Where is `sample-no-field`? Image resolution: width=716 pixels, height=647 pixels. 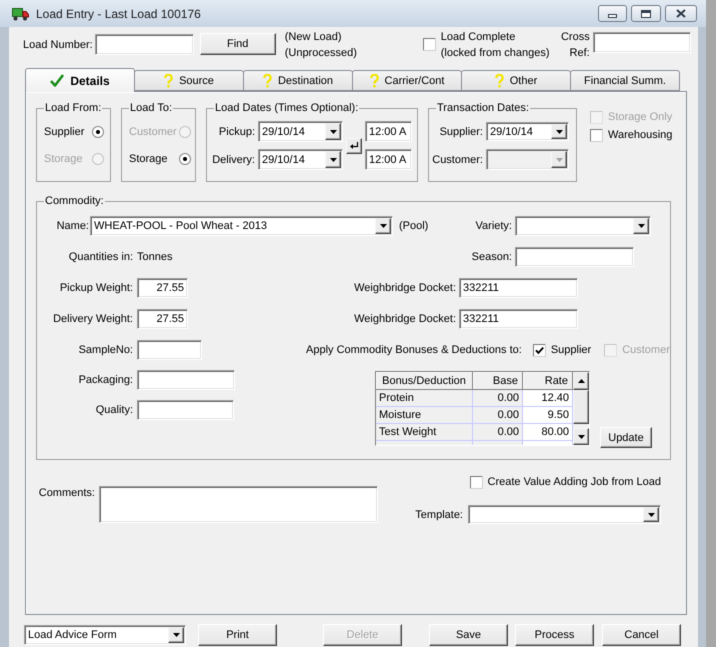
sample-no-field is located at coordinates (169, 350).